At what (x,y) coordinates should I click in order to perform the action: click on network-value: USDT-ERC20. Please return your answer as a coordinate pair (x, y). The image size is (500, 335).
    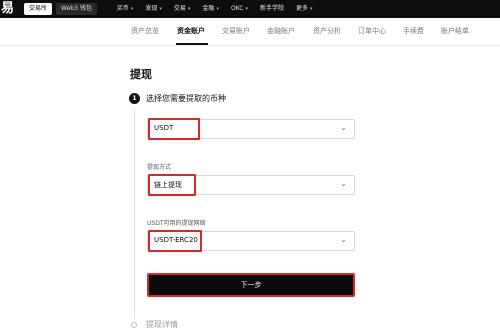
    Looking at the image, I should click on (176, 240).